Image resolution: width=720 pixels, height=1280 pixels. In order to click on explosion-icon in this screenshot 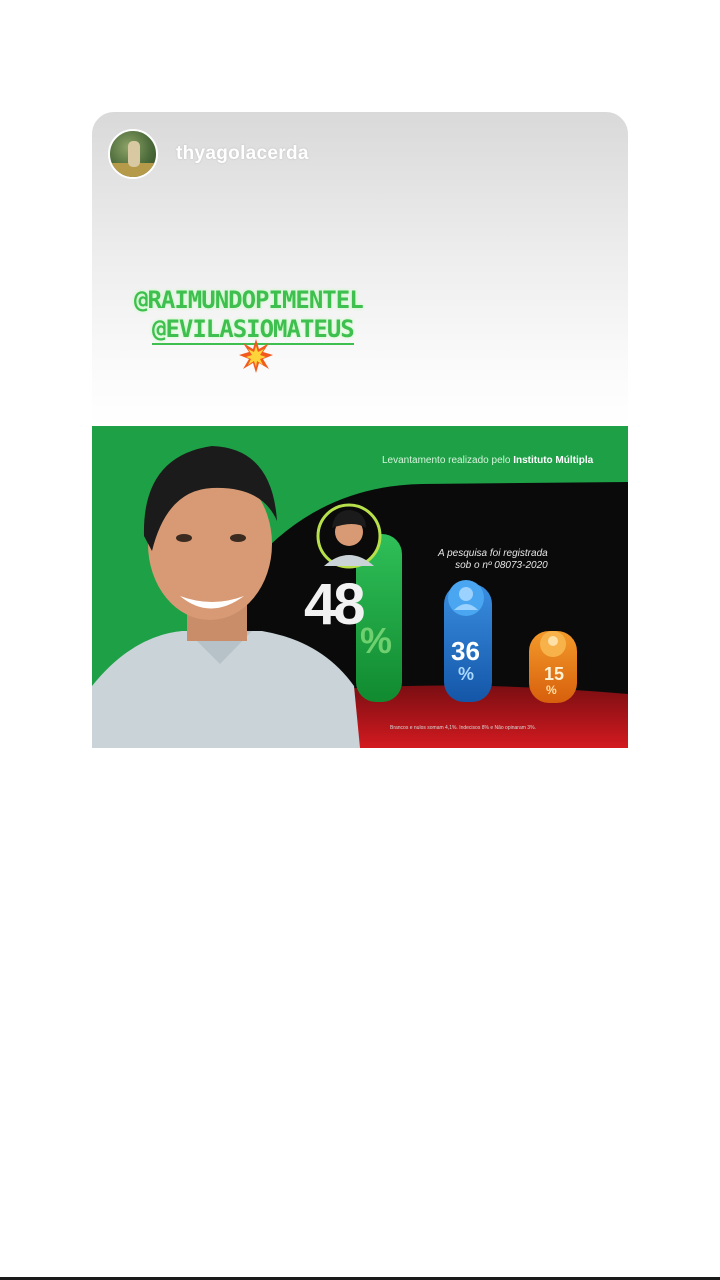, I will do `click(256, 356)`.